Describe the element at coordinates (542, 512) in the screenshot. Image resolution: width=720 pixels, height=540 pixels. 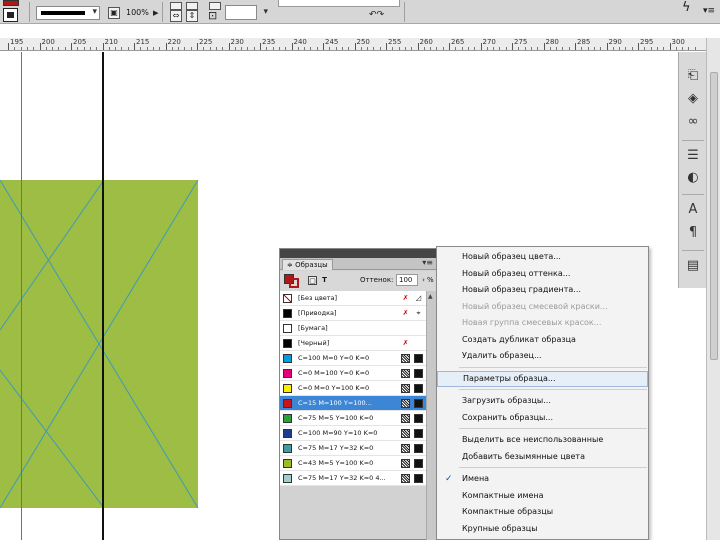
I see `menu-item: Компактные образцы` at that location.